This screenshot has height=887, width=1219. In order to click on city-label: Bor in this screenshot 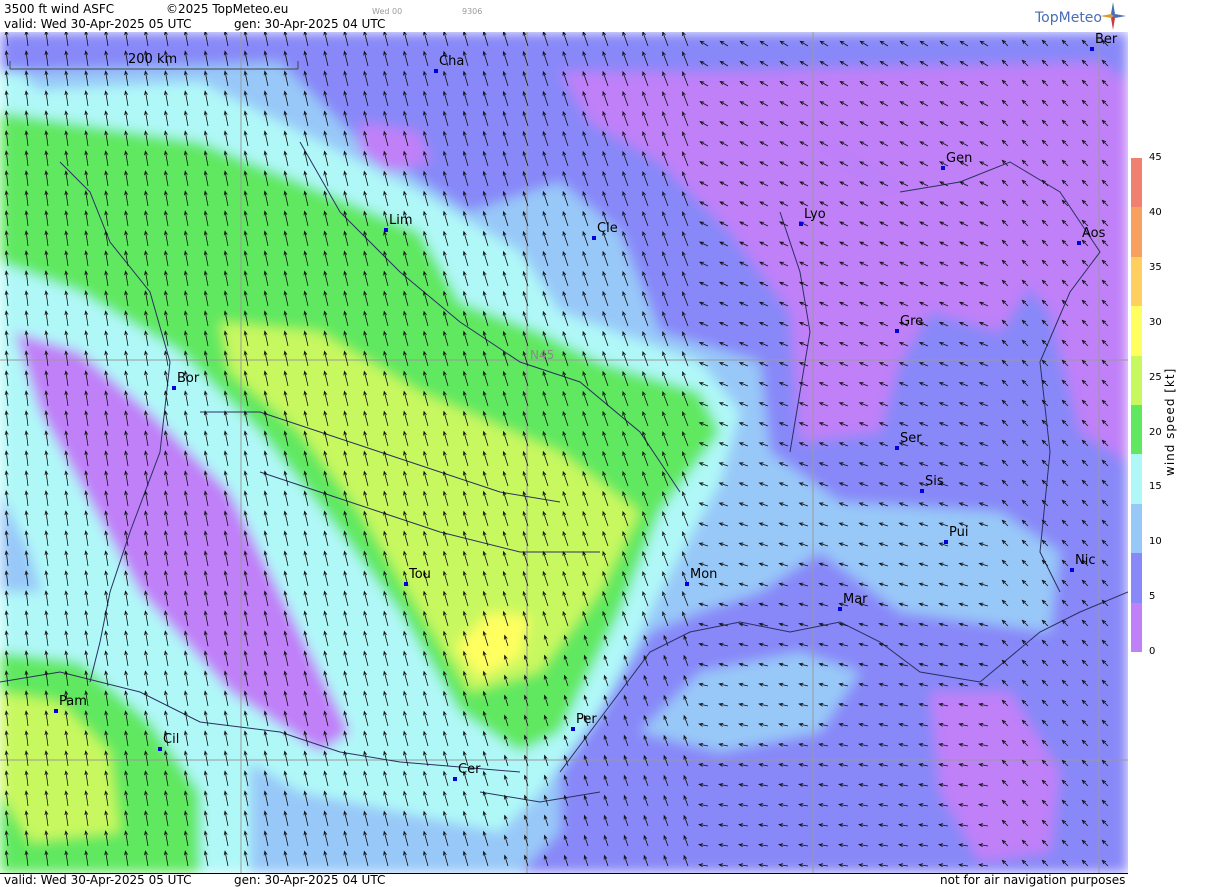, I will do `click(188, 378)`.